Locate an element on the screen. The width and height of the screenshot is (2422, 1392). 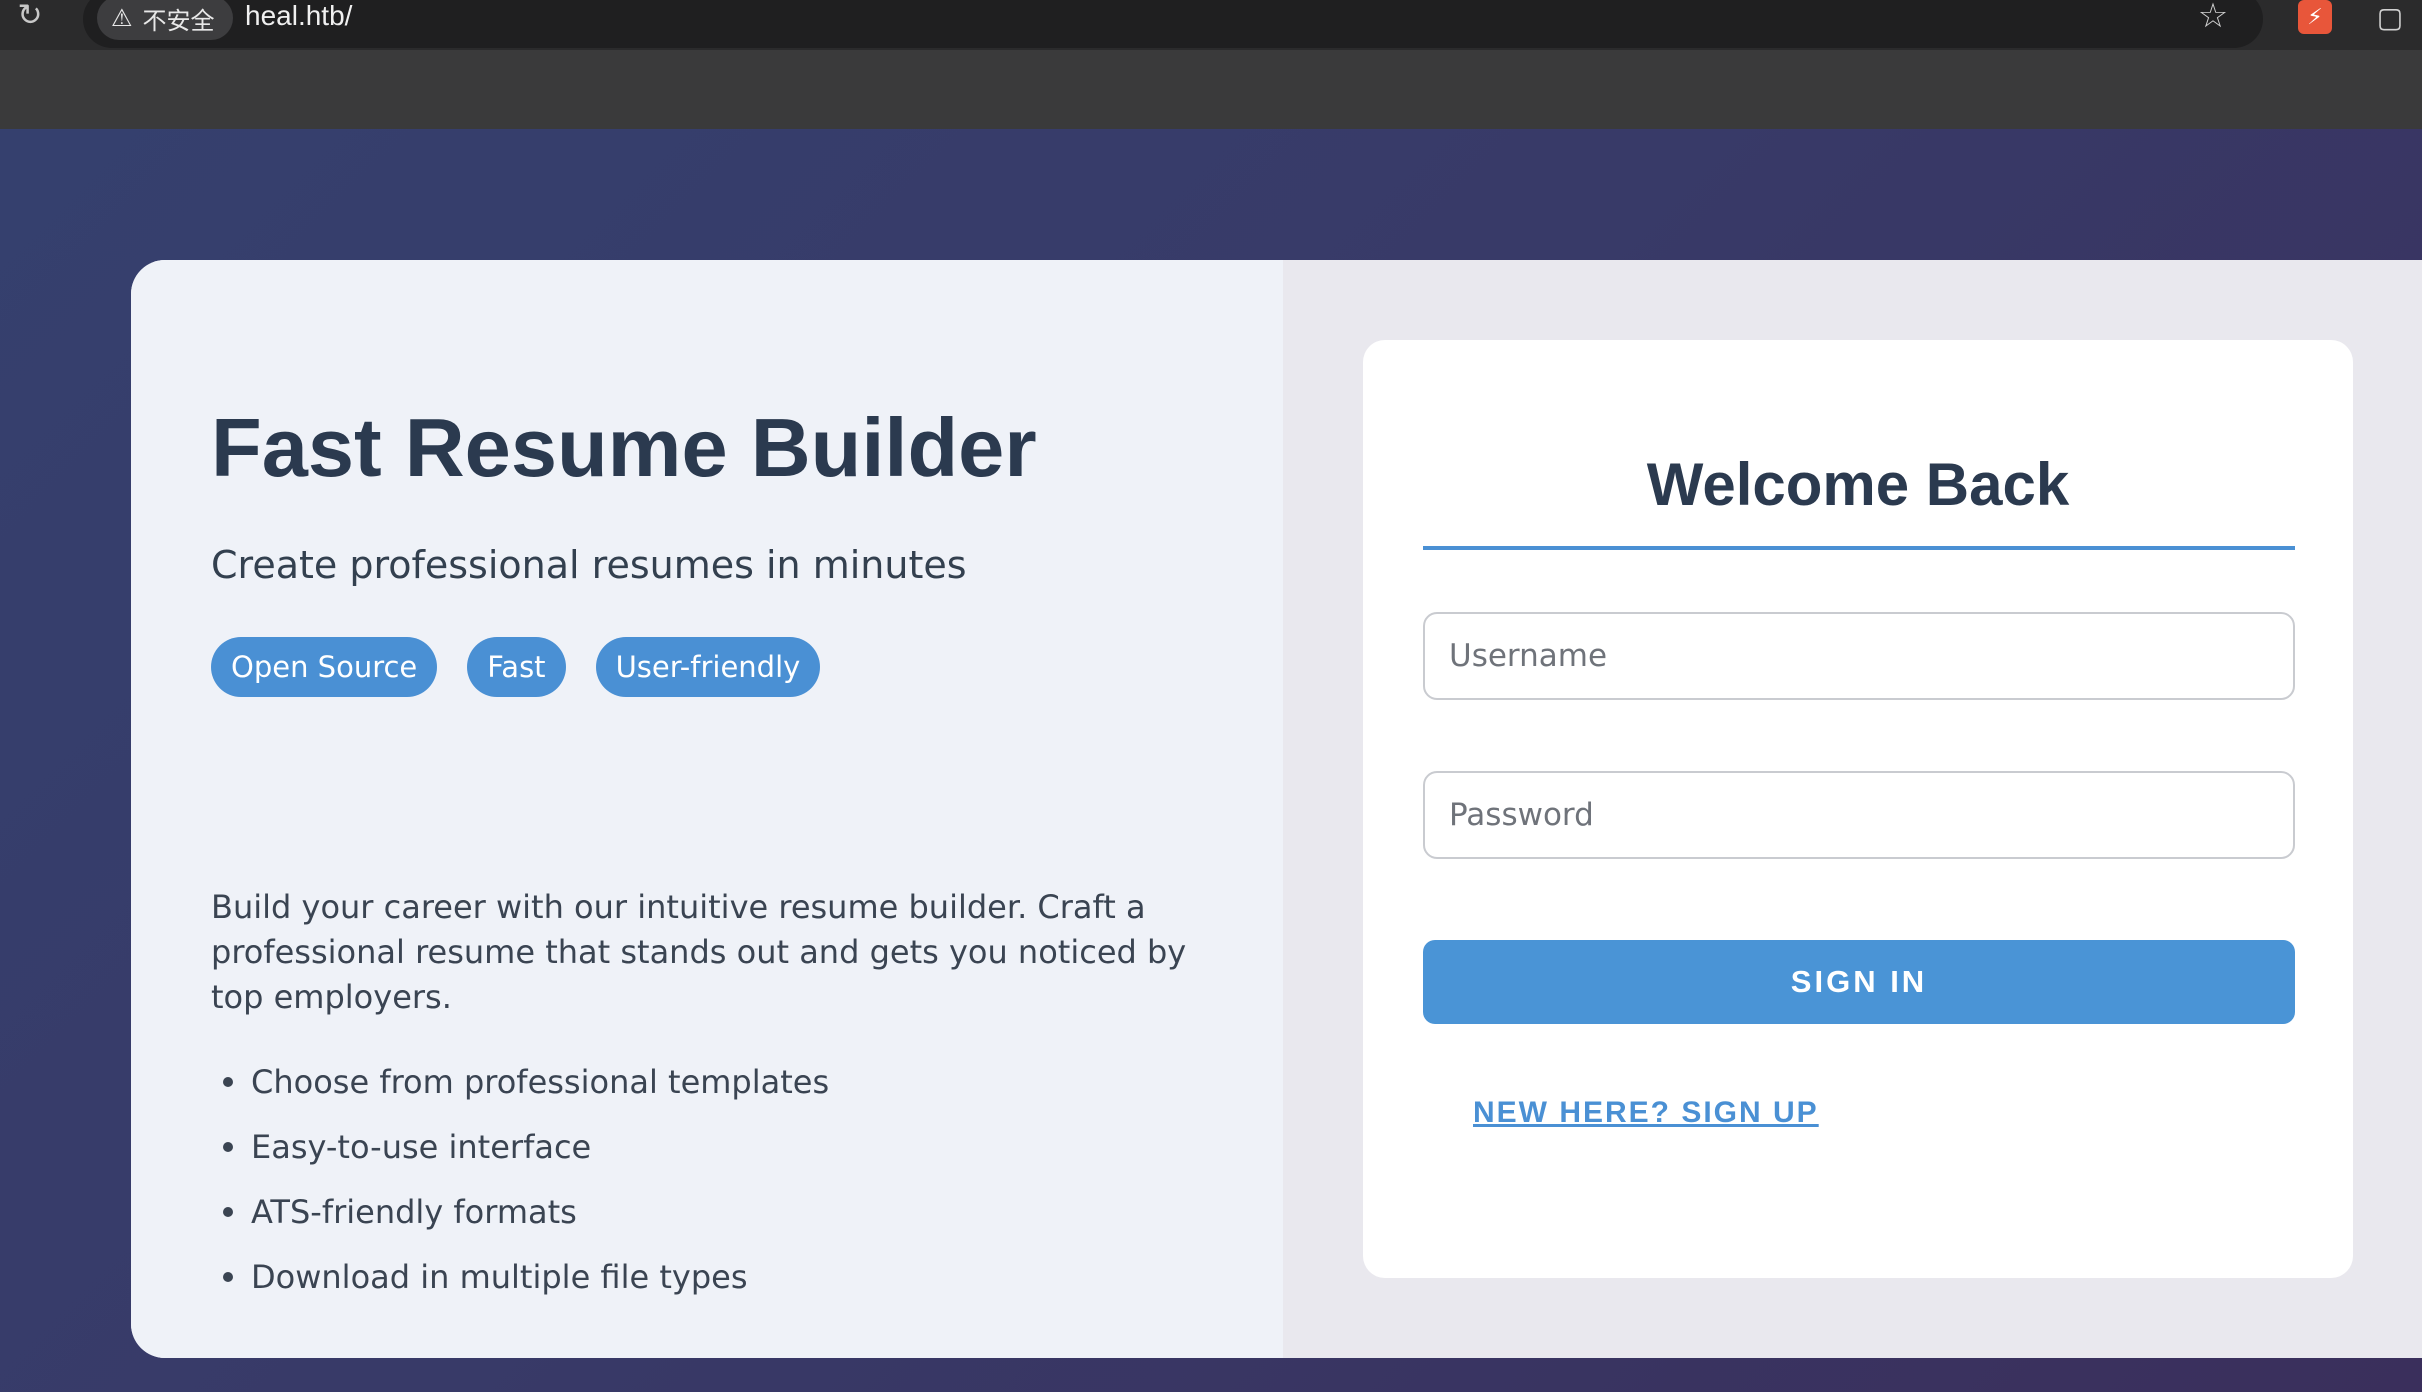
address-bar: ⚠ 不安全 heal.htb/ ☆ is located at coordinates (1173, 24).